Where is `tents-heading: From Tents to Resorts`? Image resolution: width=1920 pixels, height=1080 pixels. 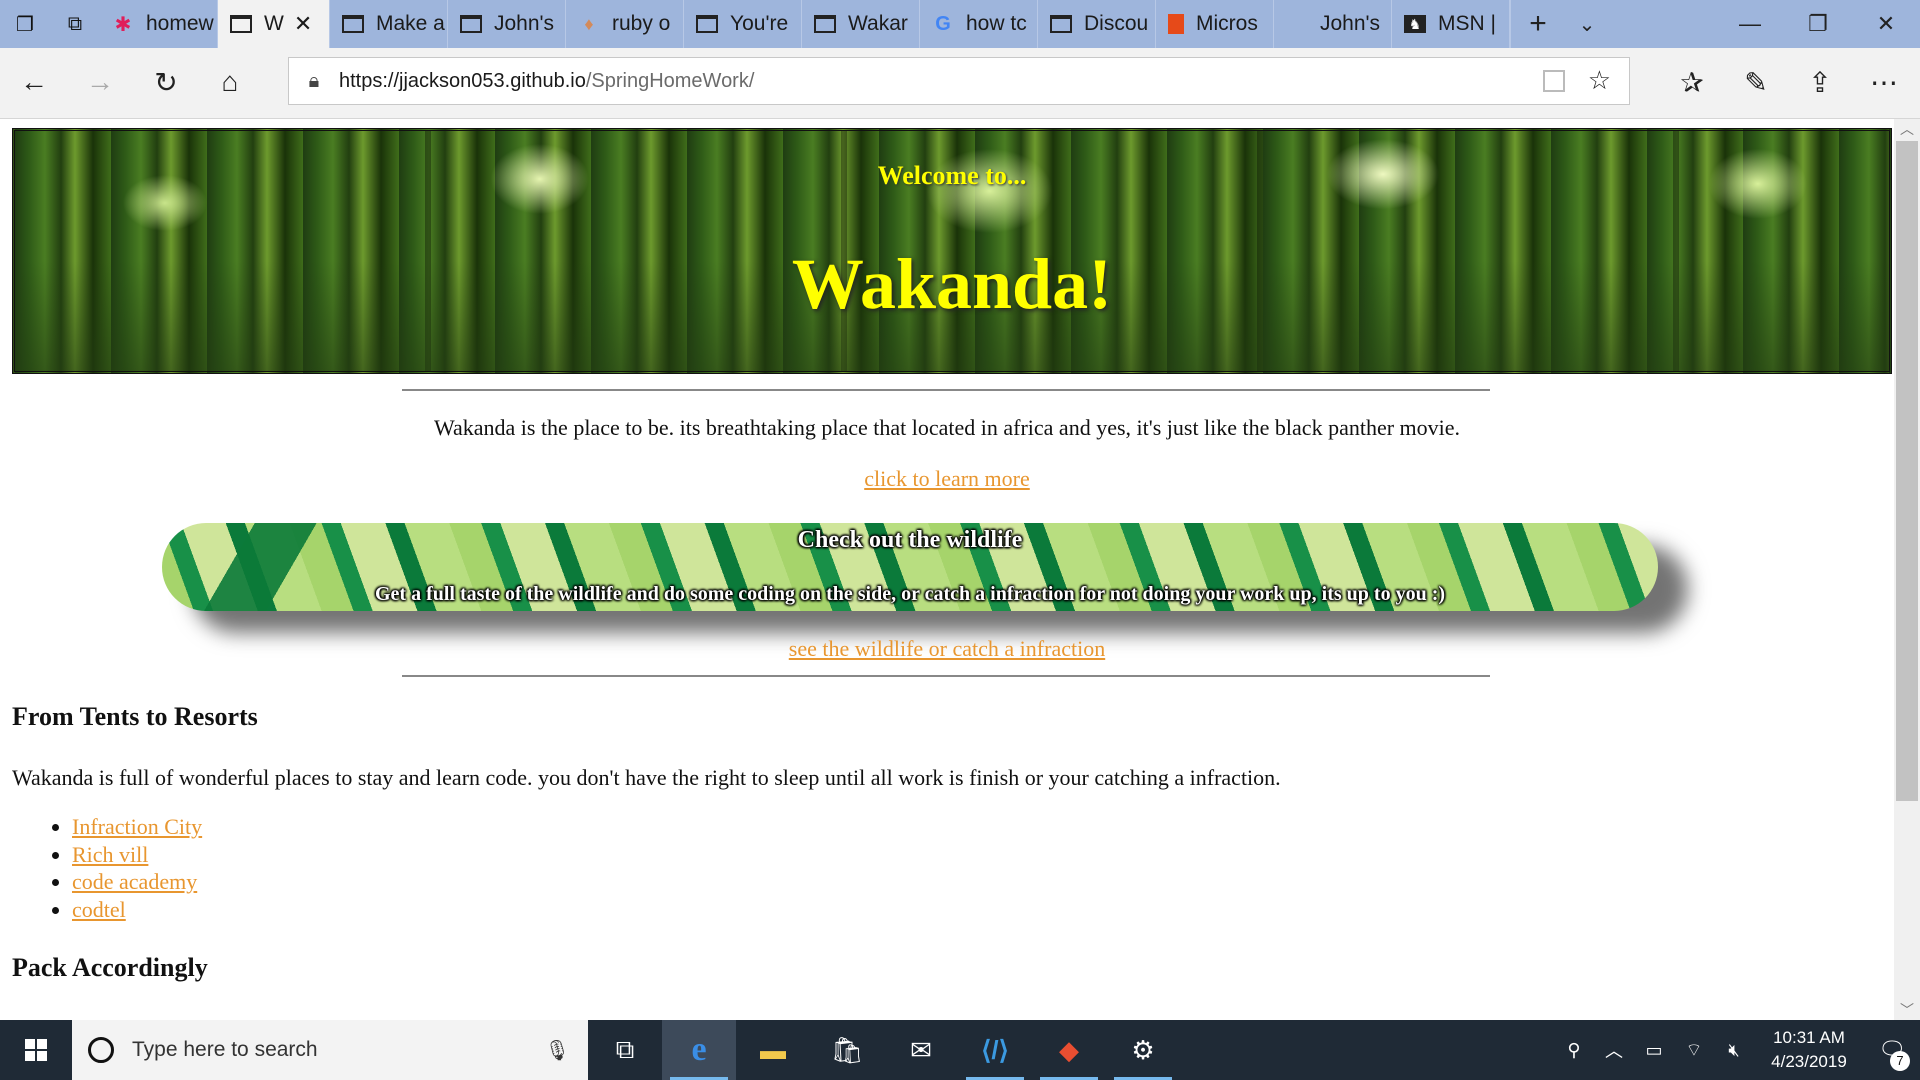 tents-heading: From Tents to Resorts is located at coordinates (135, 716).